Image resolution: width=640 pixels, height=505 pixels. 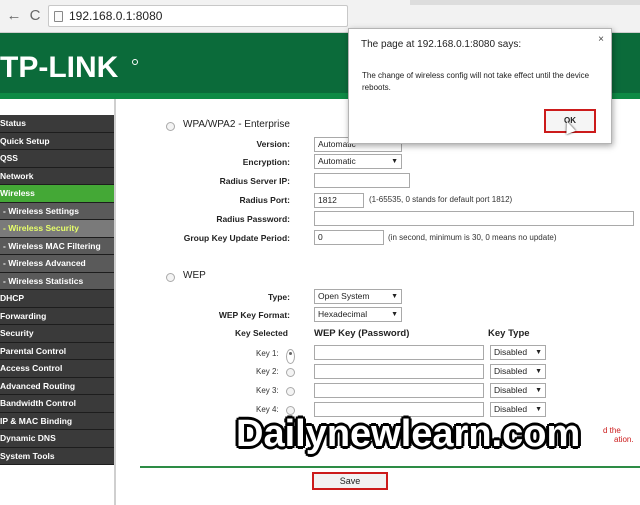 What do you see at coordinates (57, 281) in the screenshot?
I see `sidebar-item-wireless-statistics: - Wireless Statistics` at bounding box center [57, 281].